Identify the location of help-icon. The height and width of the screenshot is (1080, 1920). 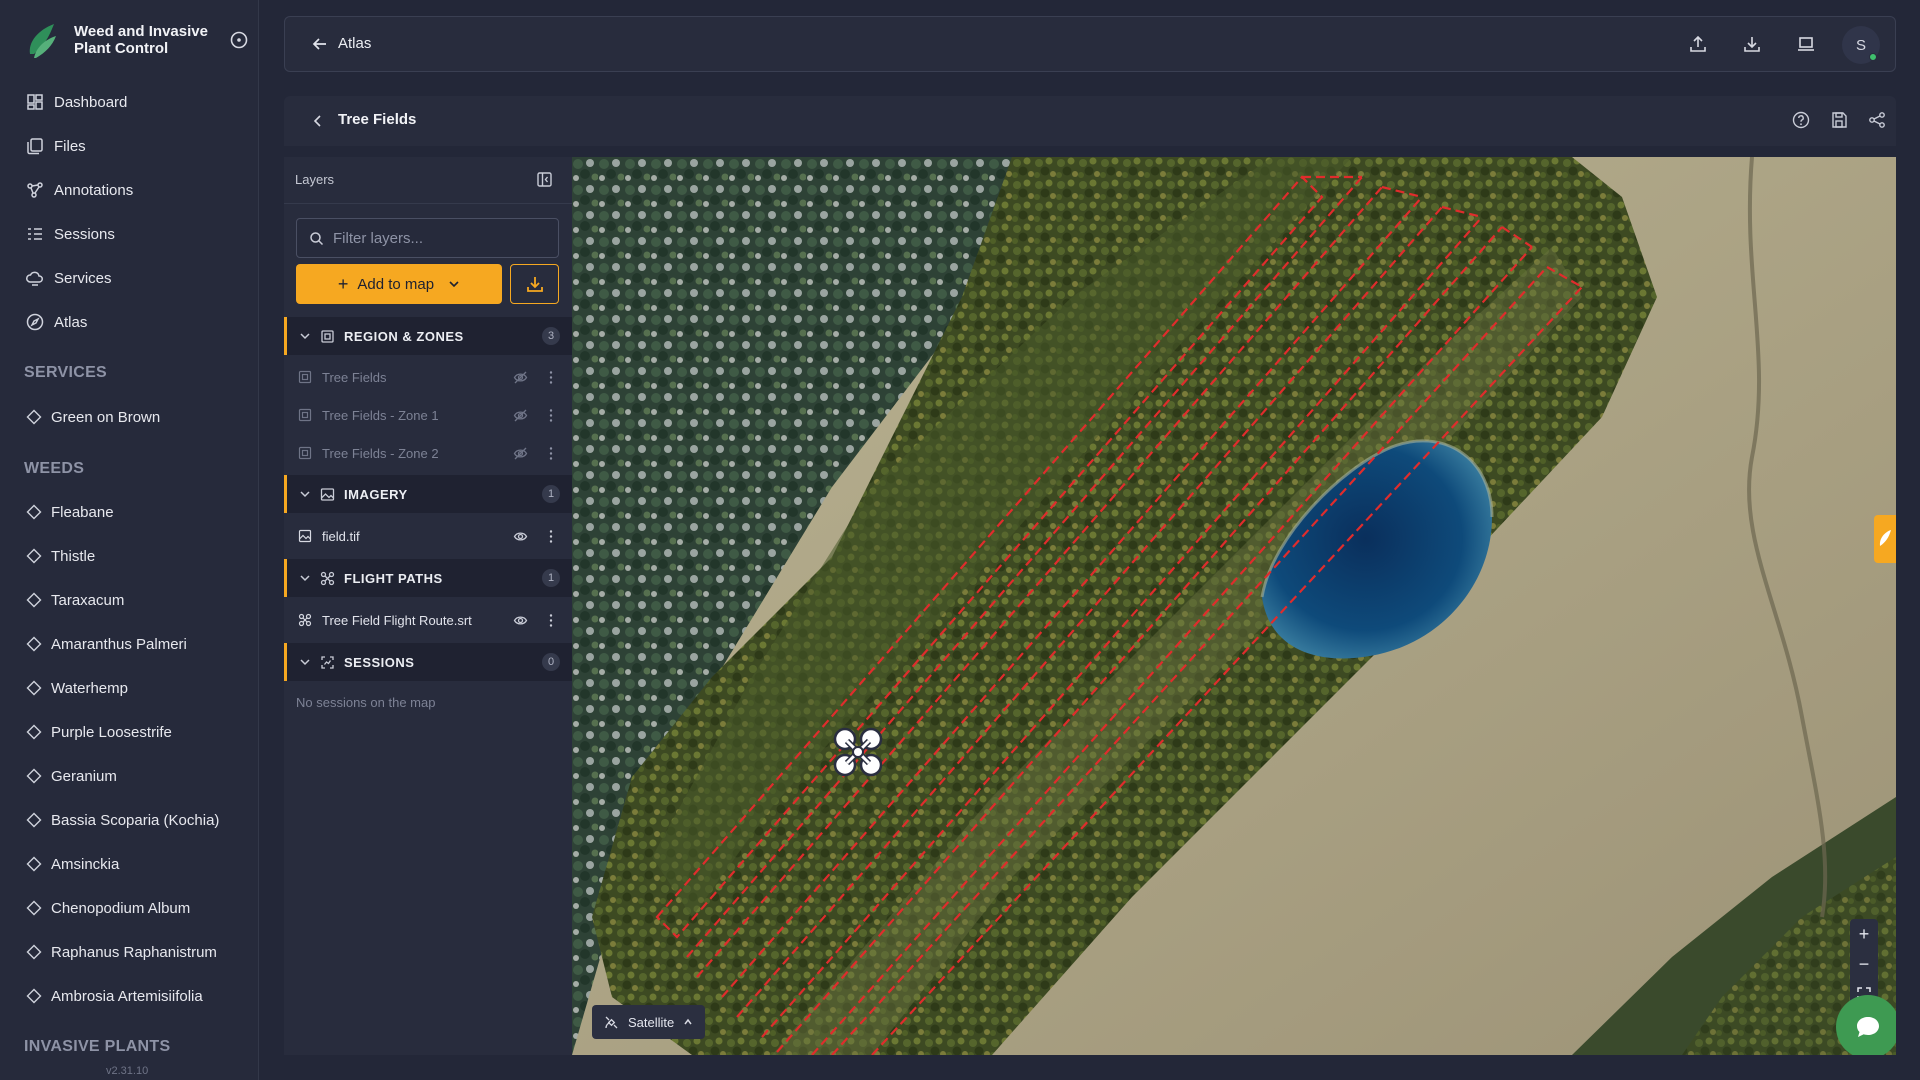
(1801, 120).